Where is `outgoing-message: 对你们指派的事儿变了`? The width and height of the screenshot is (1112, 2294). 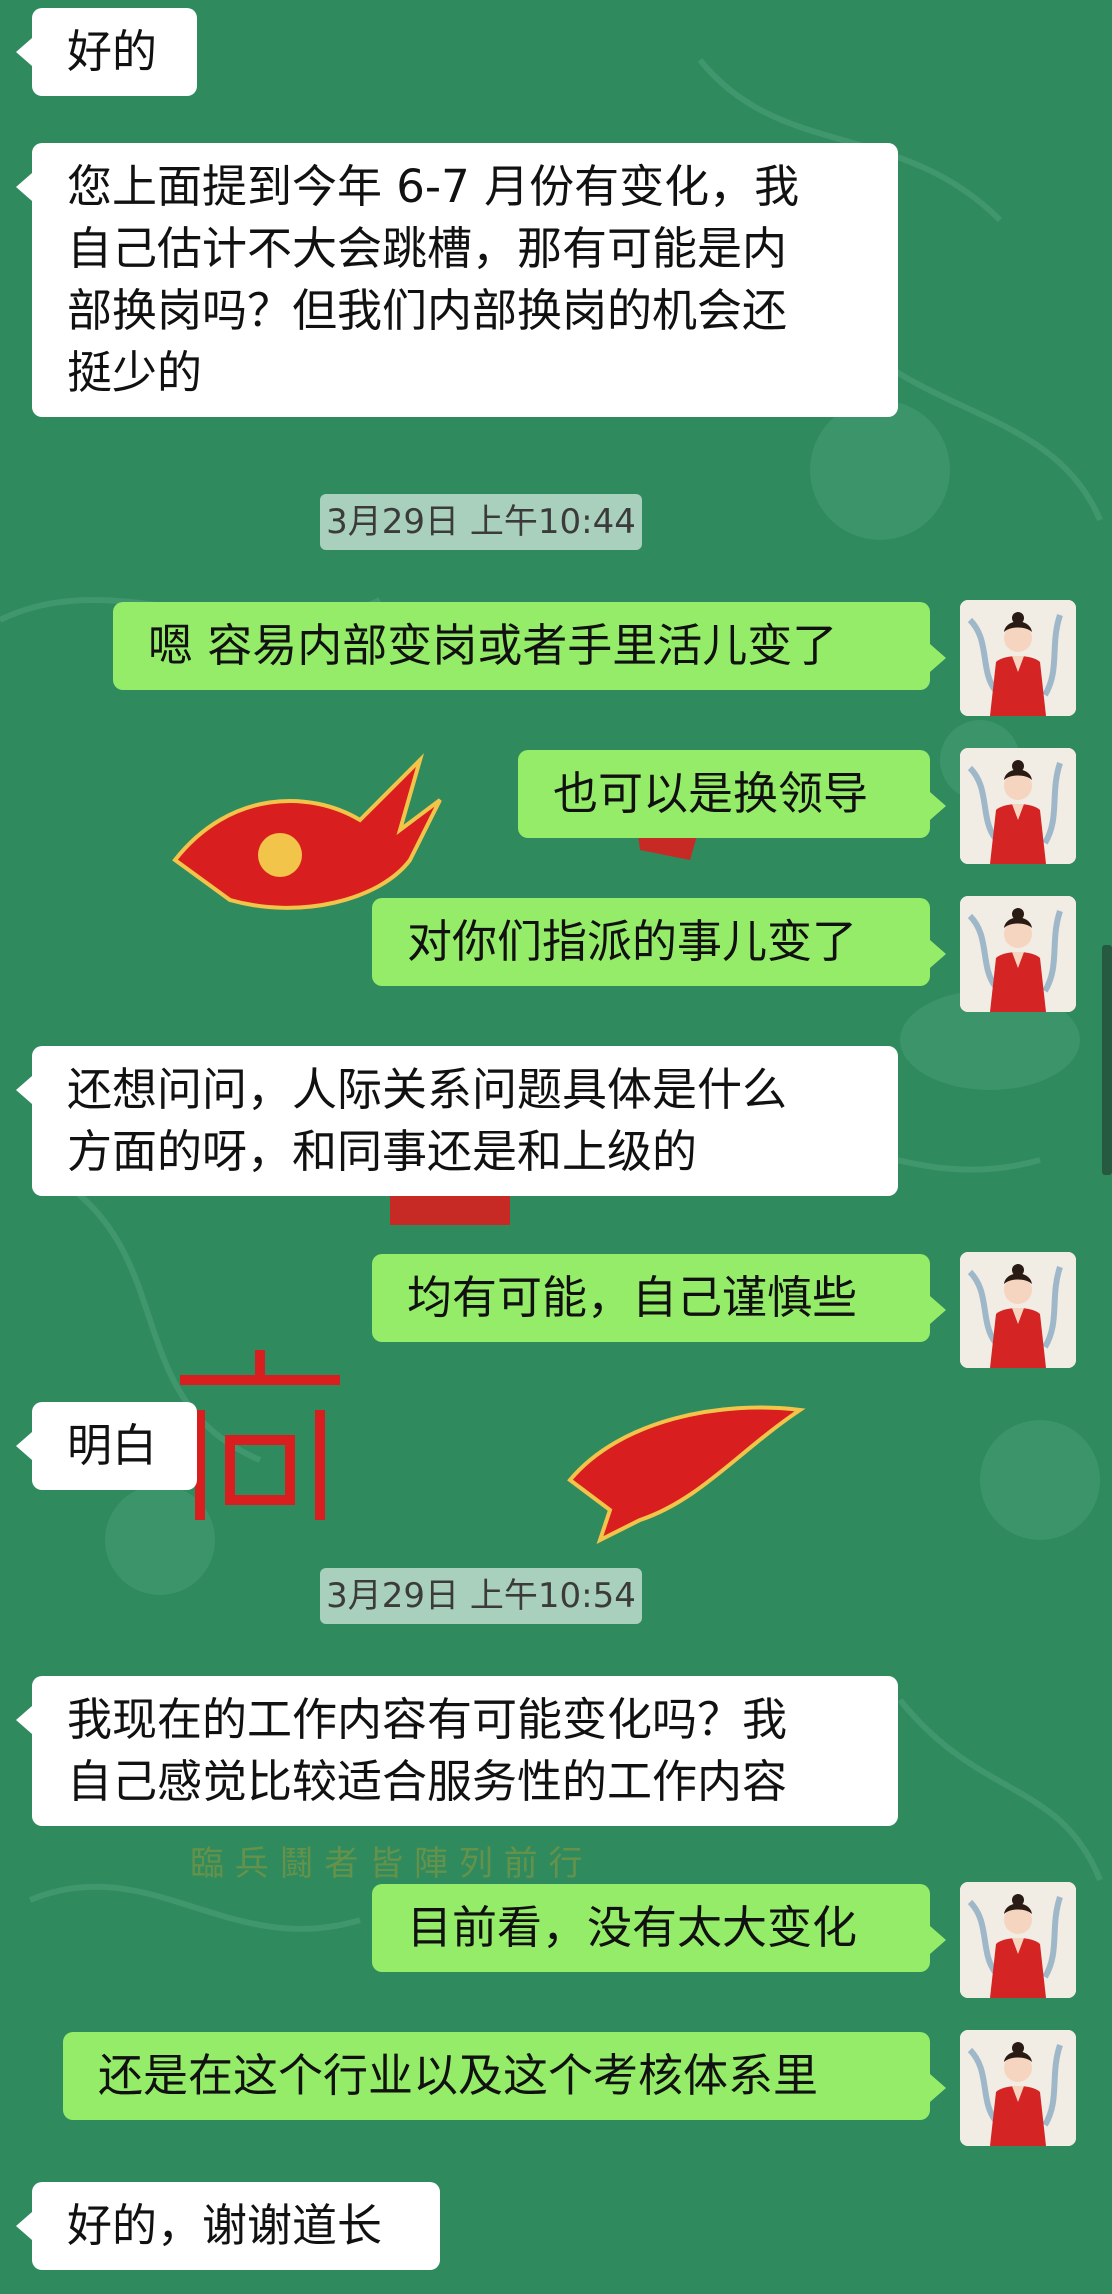 outgoing-message: 对你们指派的事儿变了 is located at coordinates (659, 942).